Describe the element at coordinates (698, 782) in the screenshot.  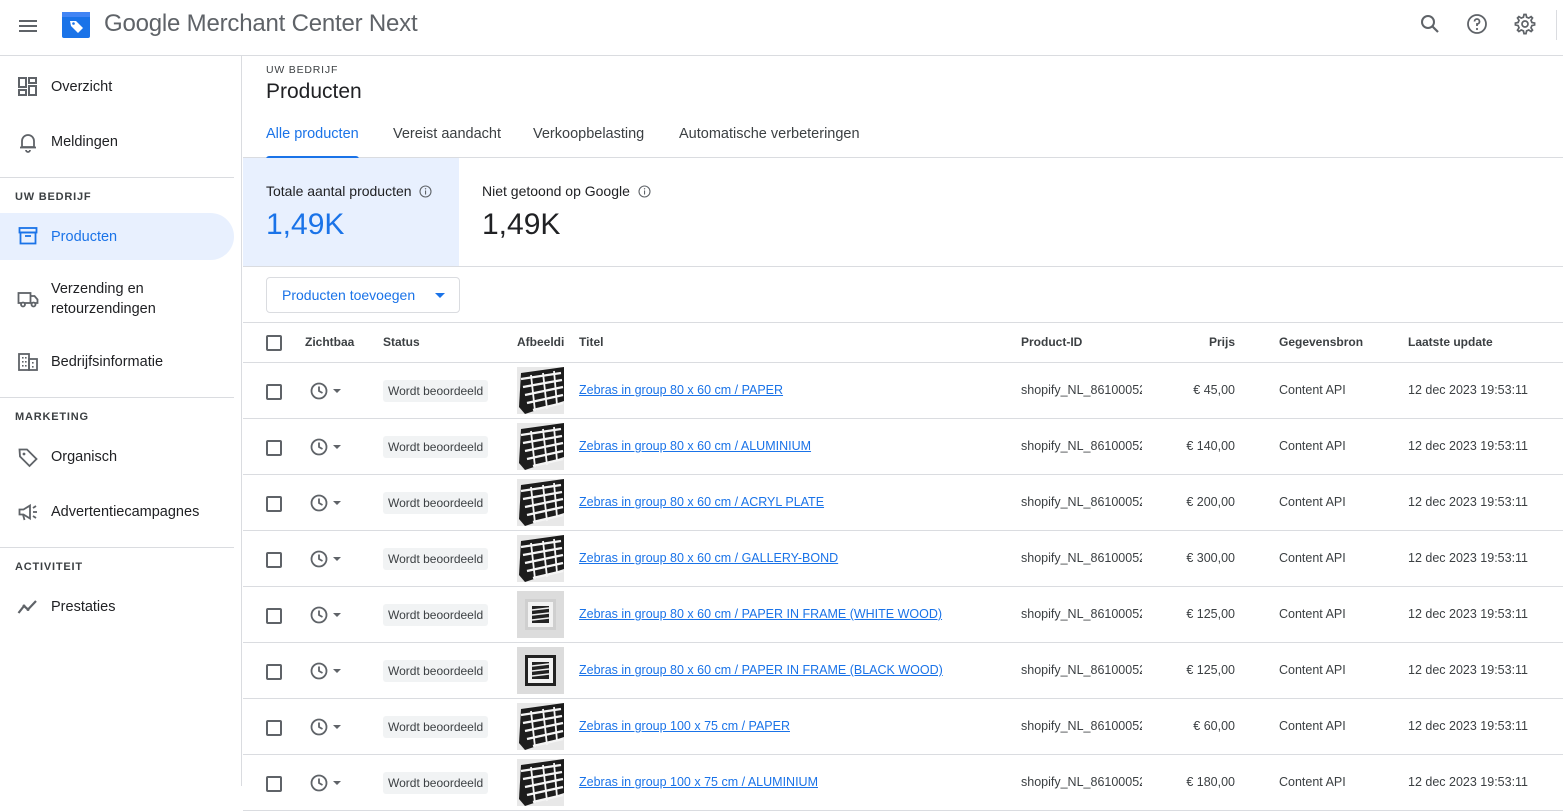
I see `product-title-link: Zebras in group 100 x 75 cm / ALUMINIUM` at that location.